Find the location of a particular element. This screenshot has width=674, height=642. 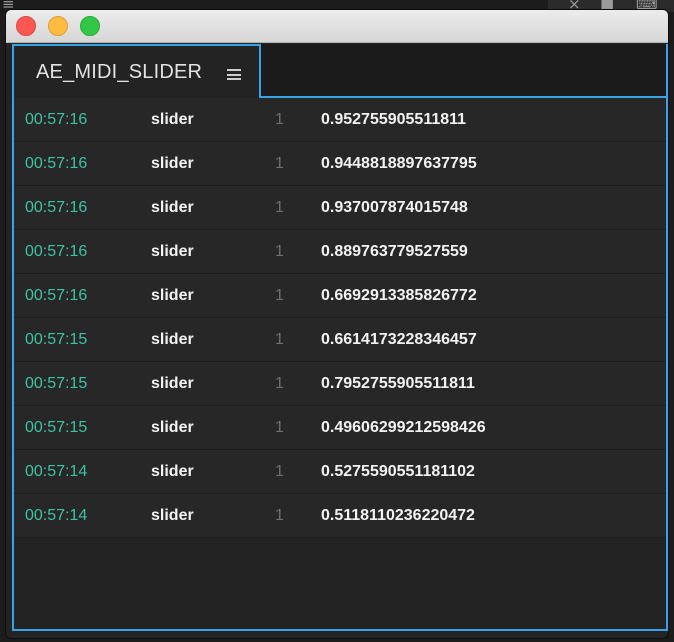

message-value: 0.9448818897637795 is located at coordinates (399, 163).